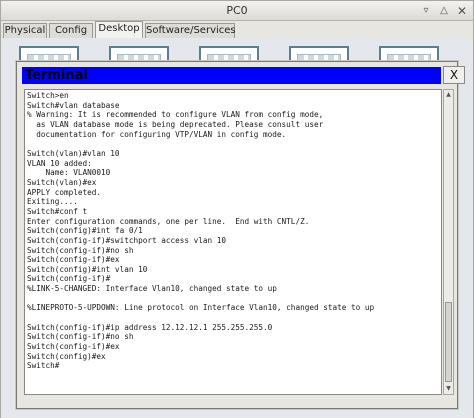  Describe the element at coordinates (454, 75) in the screenshot. I see `terminal-close-button: X` at that location.